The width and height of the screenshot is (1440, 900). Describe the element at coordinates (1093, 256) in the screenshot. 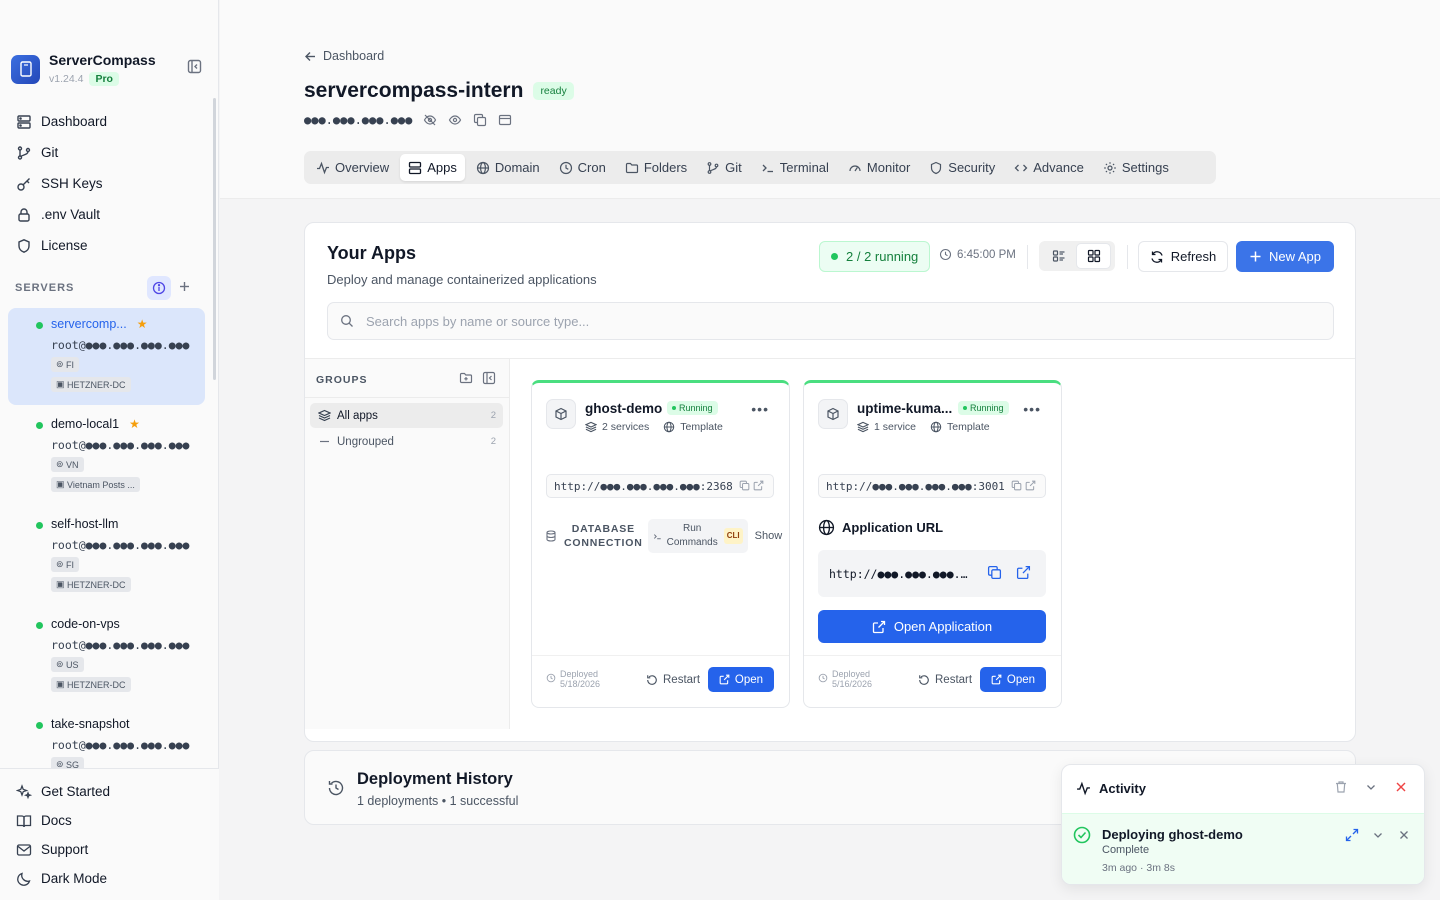

I see `grid-view-icon` at that location.